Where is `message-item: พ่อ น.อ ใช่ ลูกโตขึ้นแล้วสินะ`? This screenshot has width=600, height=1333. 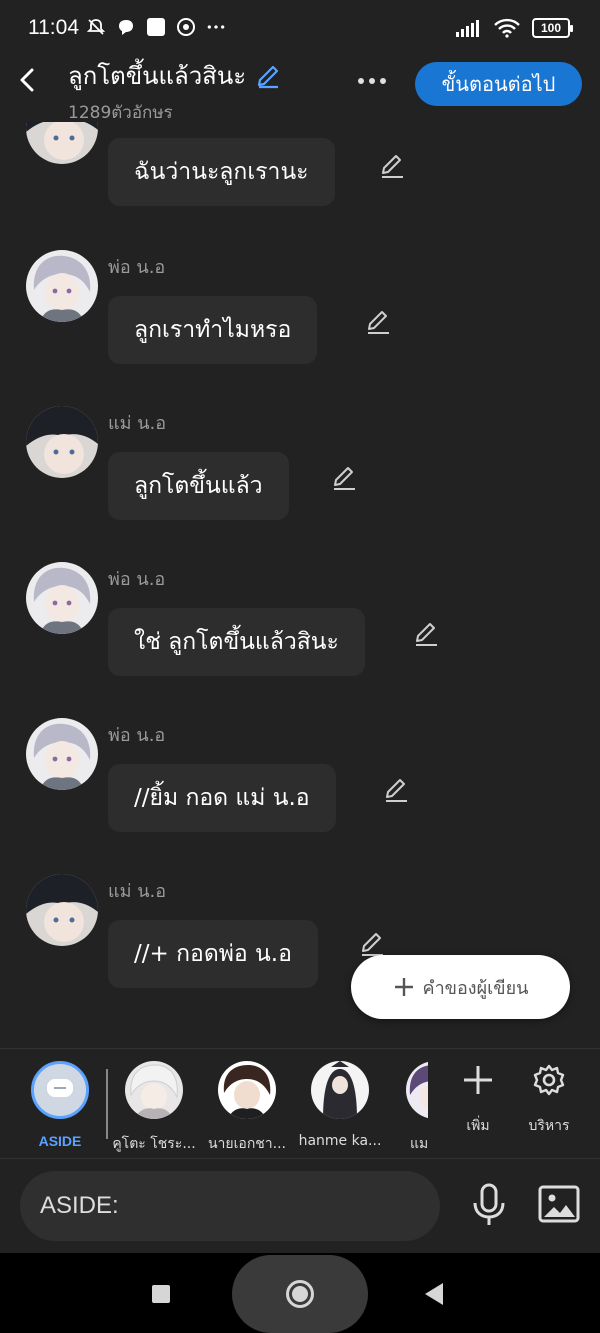
message-item: พ่อ น.อ ใช่ ลูกโตขึ้นแล้วสินะ is located at coordinates (300, 632).